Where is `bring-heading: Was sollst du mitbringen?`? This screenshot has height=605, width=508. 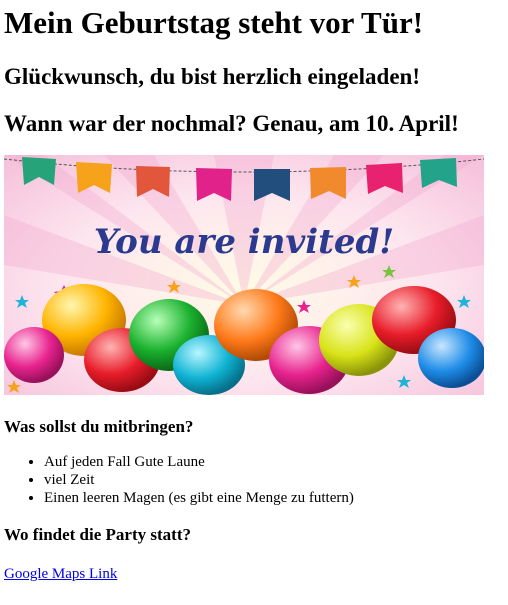
bring-heading: Was sollst du mitbringen? is located at coordinates (99, 426).